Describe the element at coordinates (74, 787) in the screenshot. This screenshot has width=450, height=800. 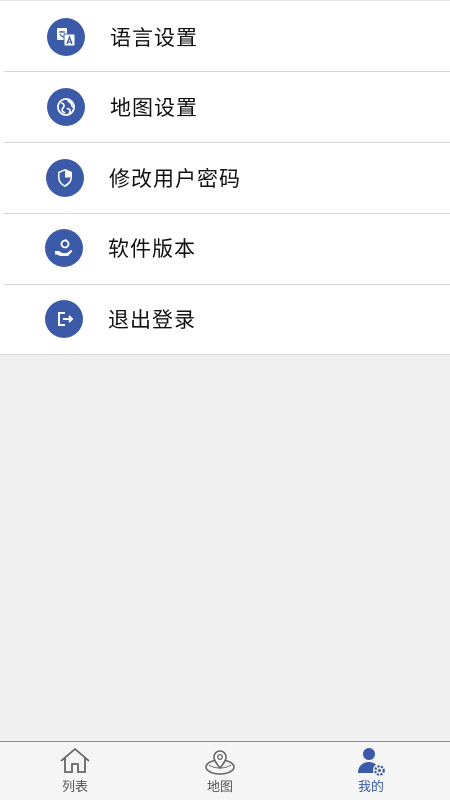
I see `tab-label: 列表` at that location.